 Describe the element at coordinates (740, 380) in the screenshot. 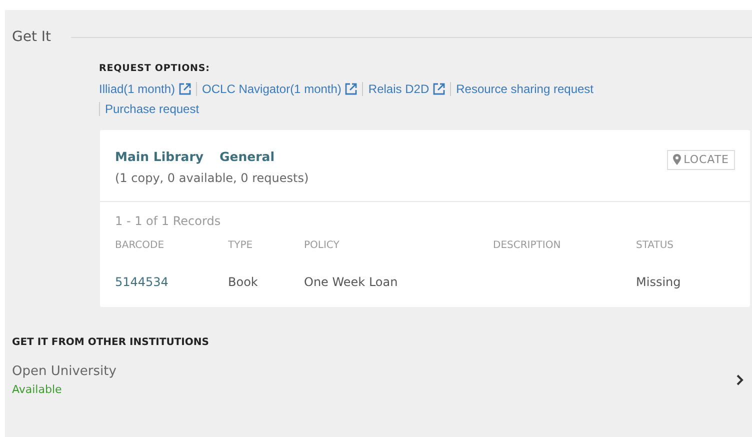

I see `chevron-right-icon` at that location.